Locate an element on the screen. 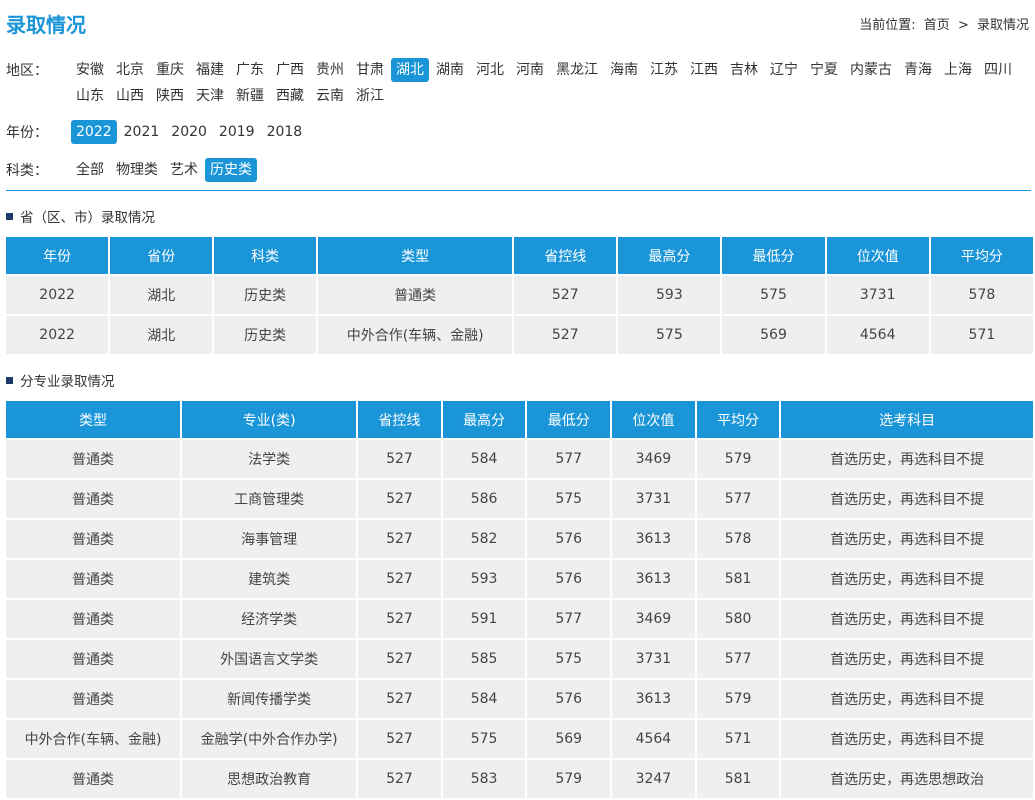 This screenshot has width=1035, height=800. region-option: 山西 is located at coordinates (130, 96).